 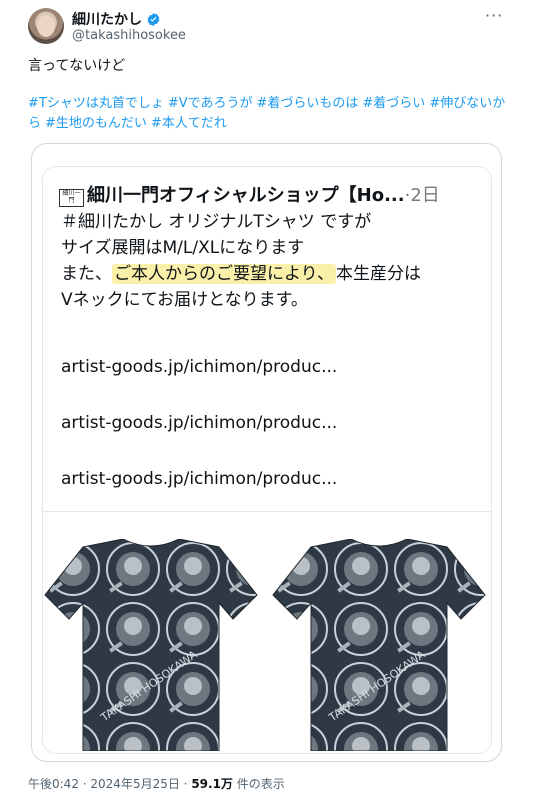 I want to click on avatar, so click(x=46, y=26).